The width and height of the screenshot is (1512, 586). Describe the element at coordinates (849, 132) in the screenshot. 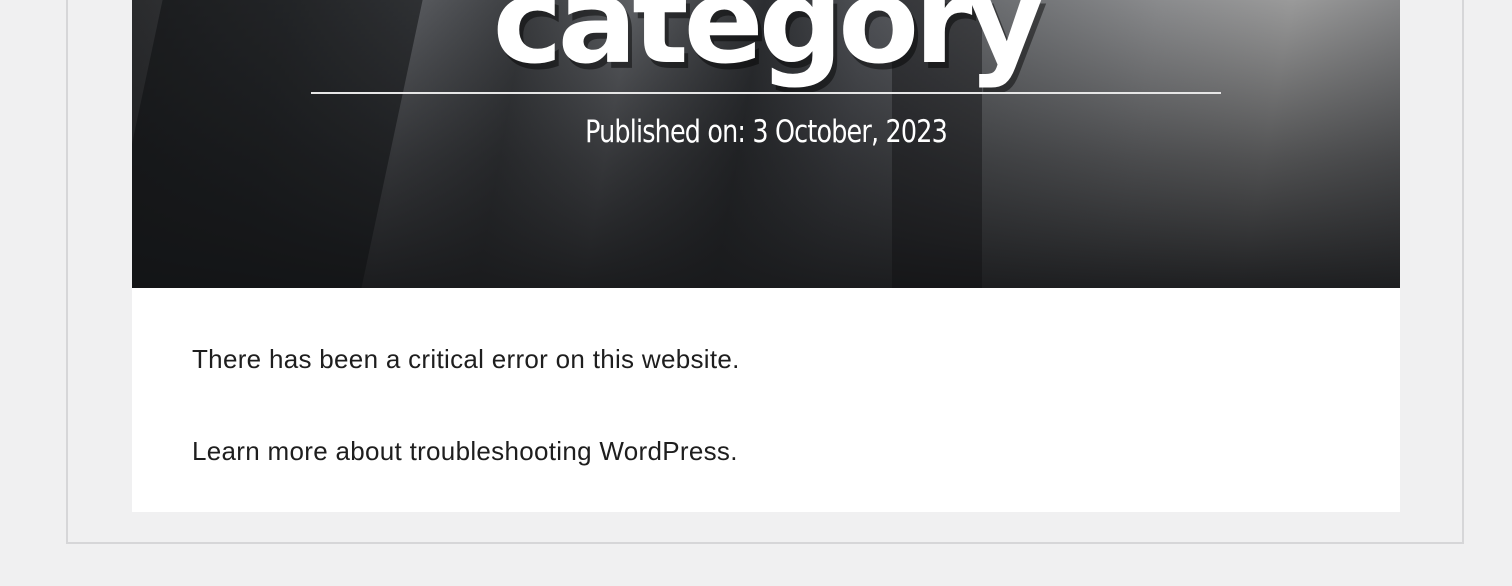

I see `publish-date-value: 3 October, 2023` at that location.